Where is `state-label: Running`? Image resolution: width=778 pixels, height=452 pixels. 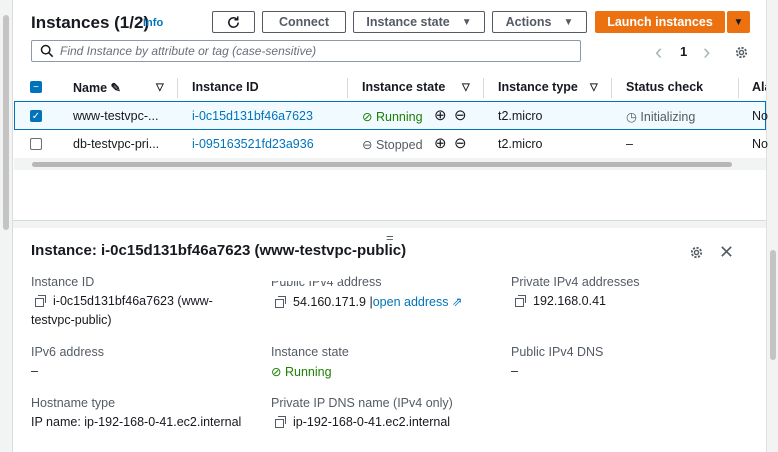
state-label: Running is located at coordinates (399, 117).